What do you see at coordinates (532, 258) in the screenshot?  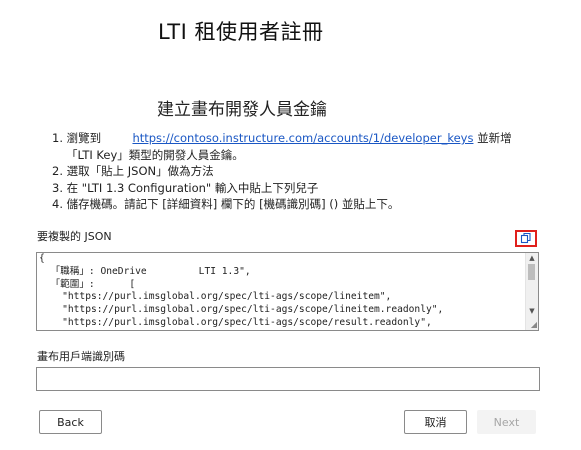 I see `scroll-up-icon: ▲` at bounding box center [532, 258].